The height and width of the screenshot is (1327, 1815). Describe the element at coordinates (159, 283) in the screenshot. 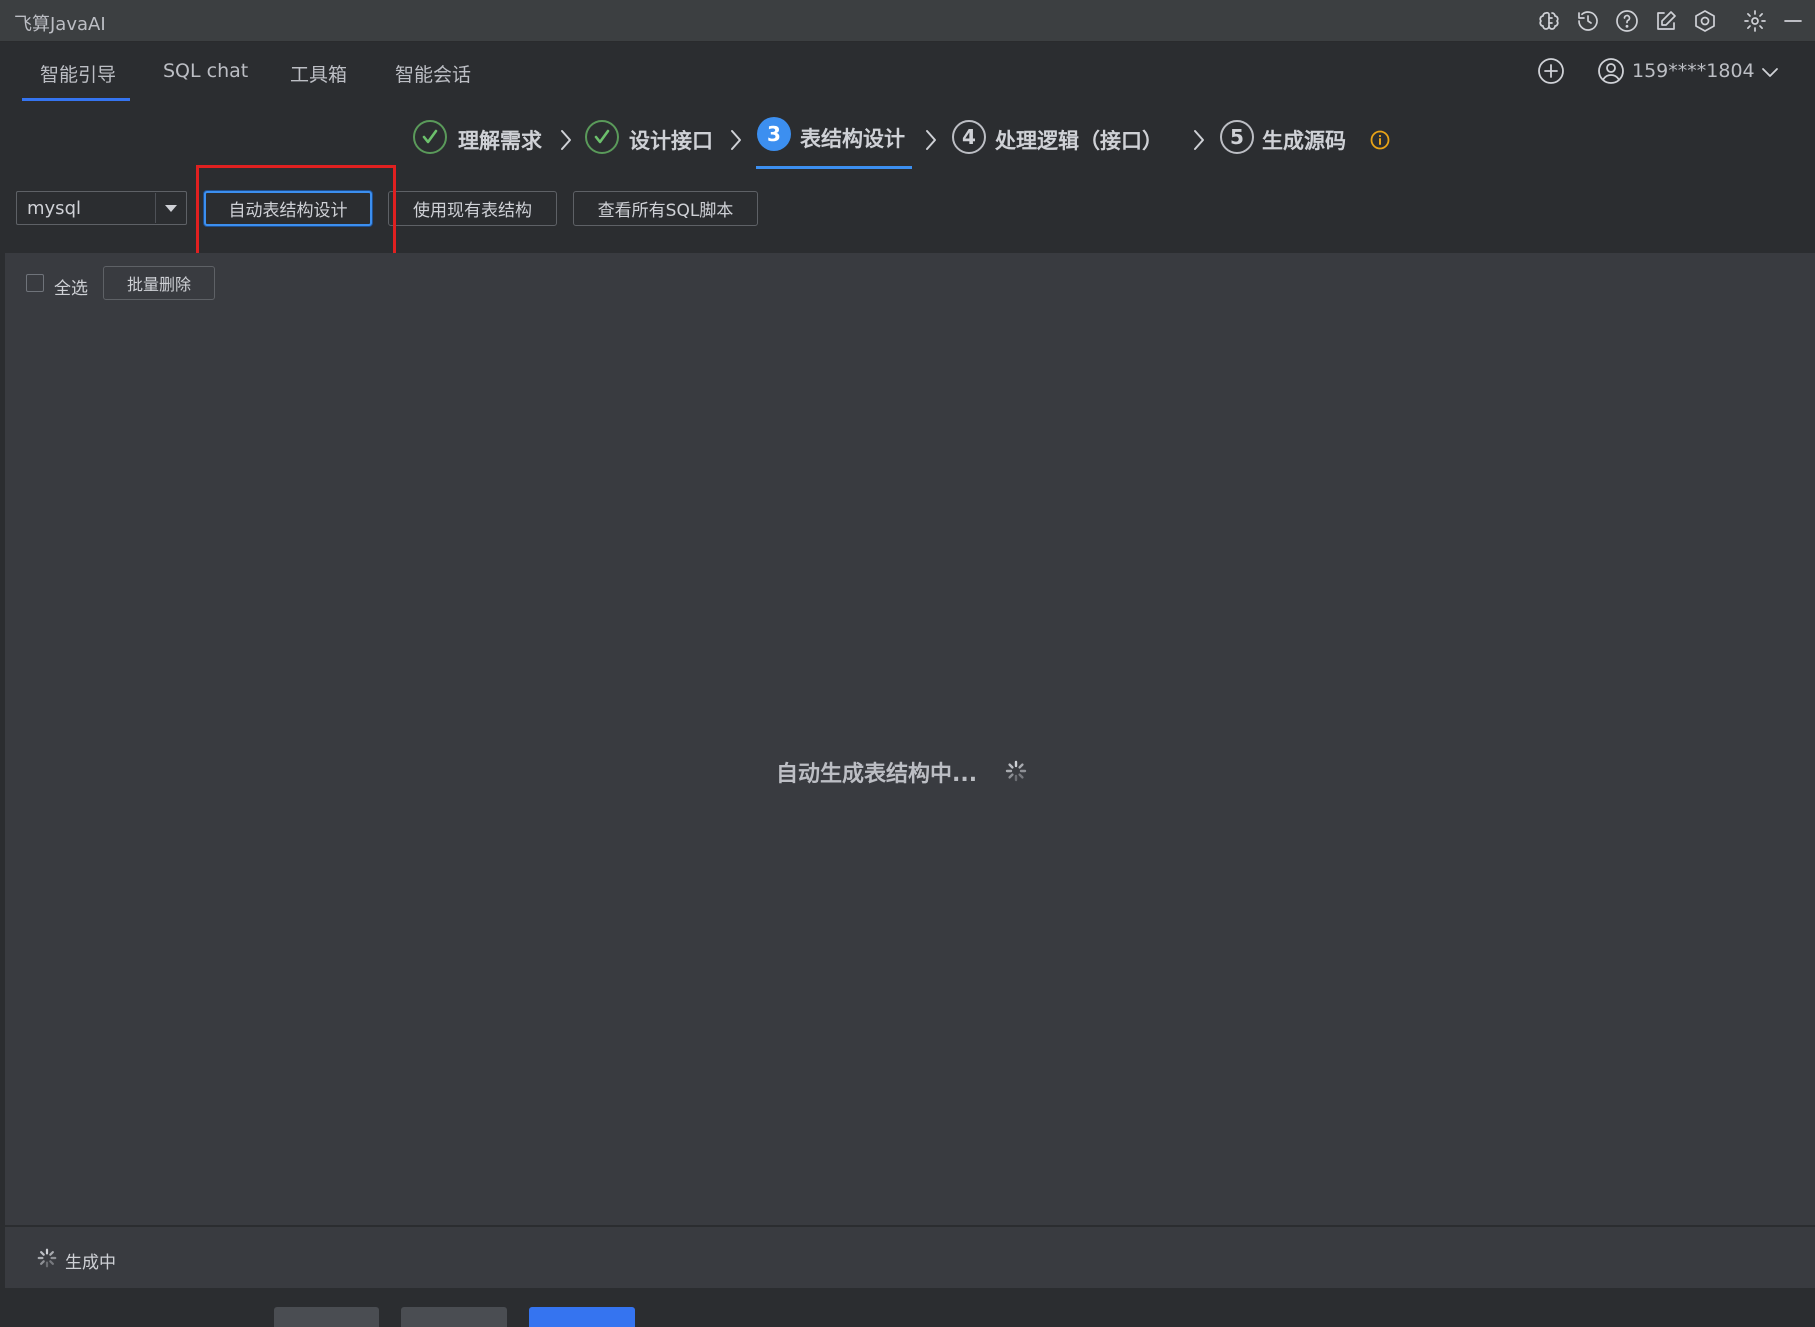

I see `batch-delete-button: 批量删除` at that location.